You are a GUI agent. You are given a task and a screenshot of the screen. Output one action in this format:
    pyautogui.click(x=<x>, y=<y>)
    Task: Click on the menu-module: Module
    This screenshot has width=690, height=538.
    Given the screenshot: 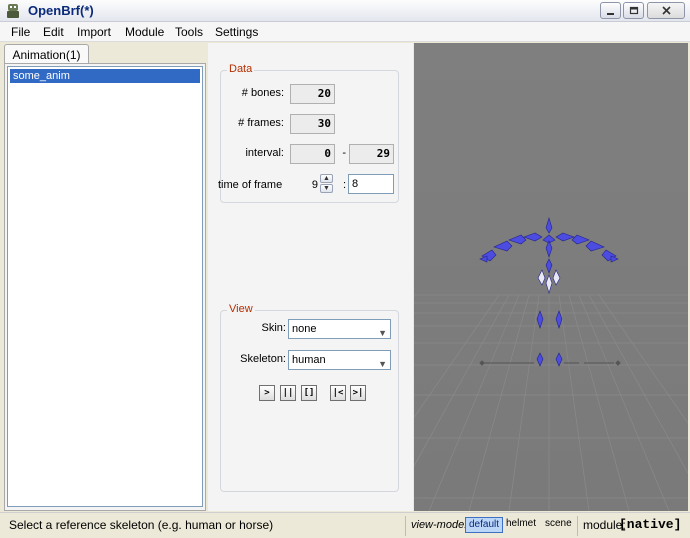 What is the action you would take?
    pyautogui.click(x=144, y=32)
    